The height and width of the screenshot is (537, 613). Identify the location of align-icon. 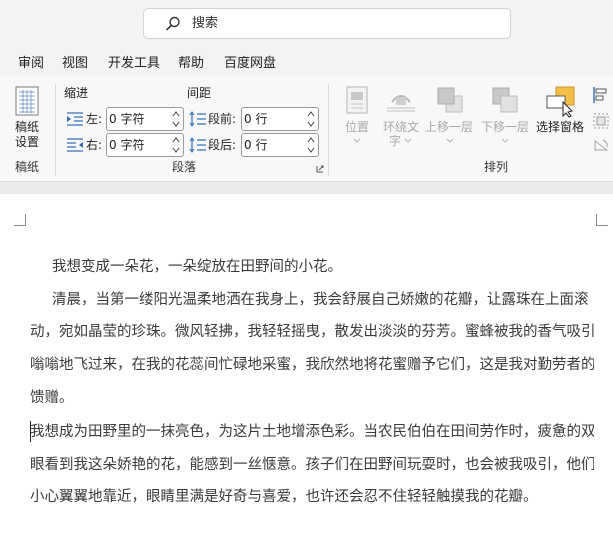
(601, 95).